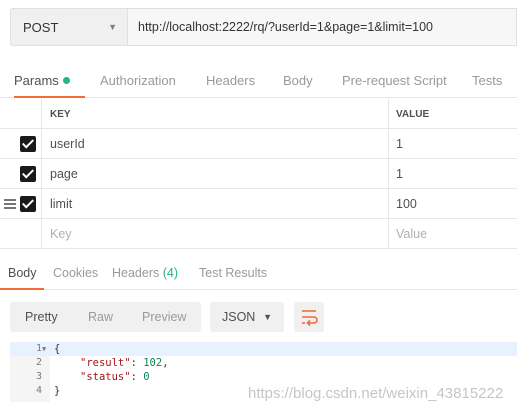 This screenshot has width=517, height=413. Describe the element at coordinates (165, 363) in the screenshot. I see `json-tail: ,` at that location.